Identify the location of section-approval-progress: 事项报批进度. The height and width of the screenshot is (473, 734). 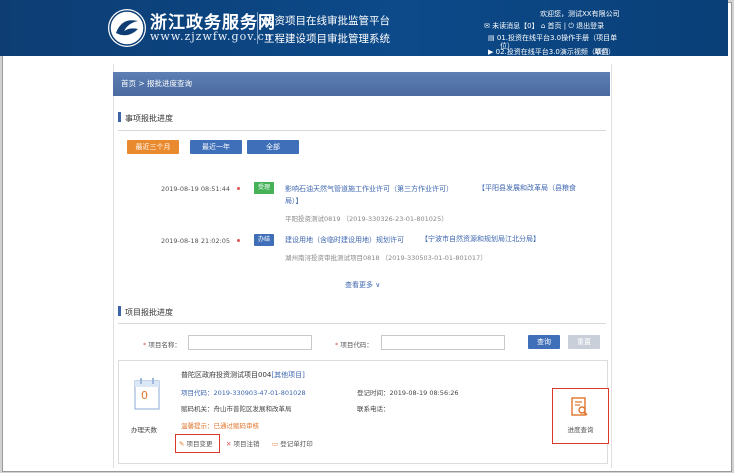
(145, 119).